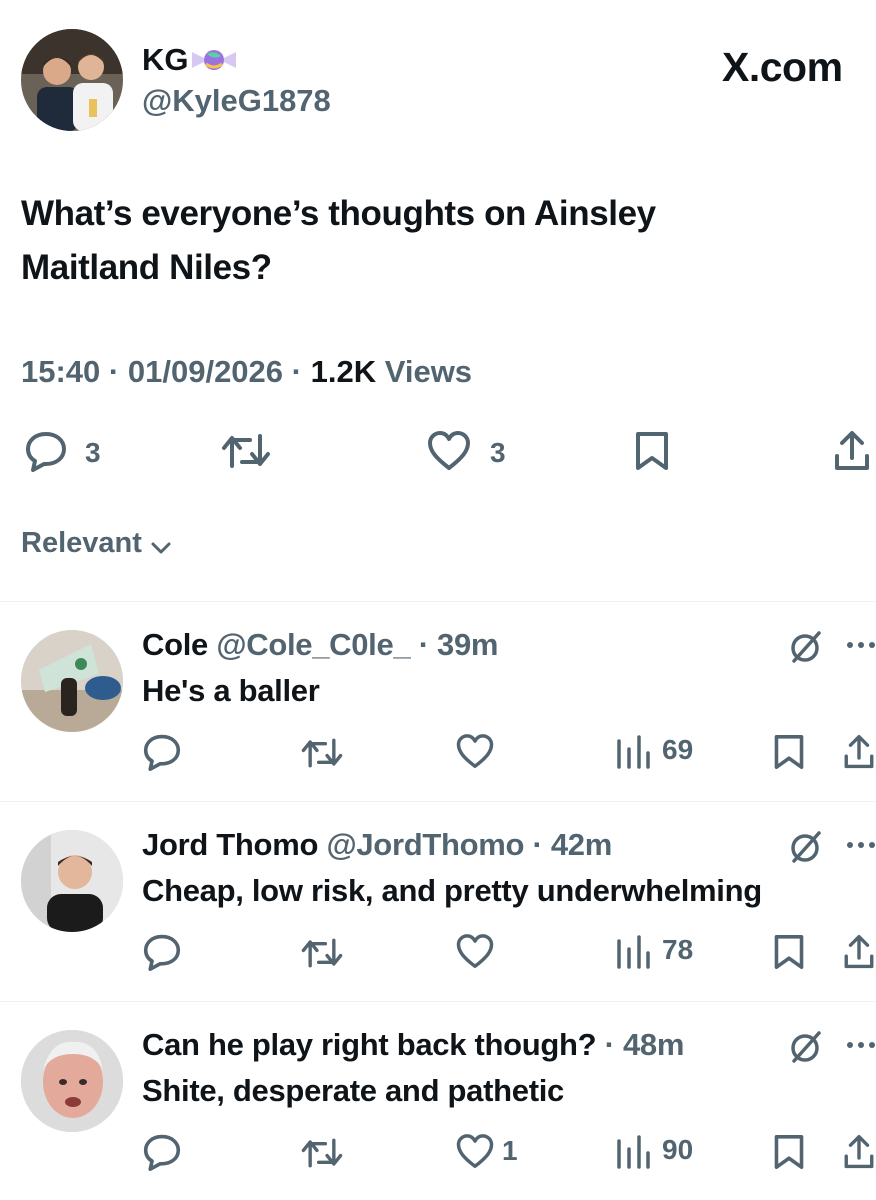 The width and height of the screenshot is (876, 1200). I want to click on reply-views-count: 69, so click(678, 749).